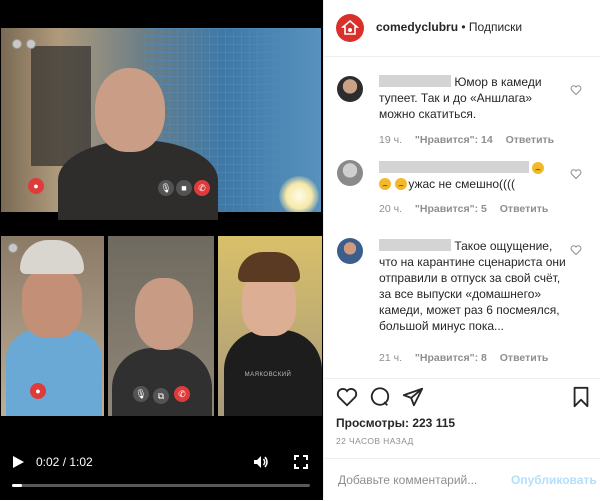 This screenshot has height=501, width=600. Describe the element at coordinates (375, 441) in the screenshot. I see `post-timestamp: 22 ЧАСОВ НАЗАД` at that location.